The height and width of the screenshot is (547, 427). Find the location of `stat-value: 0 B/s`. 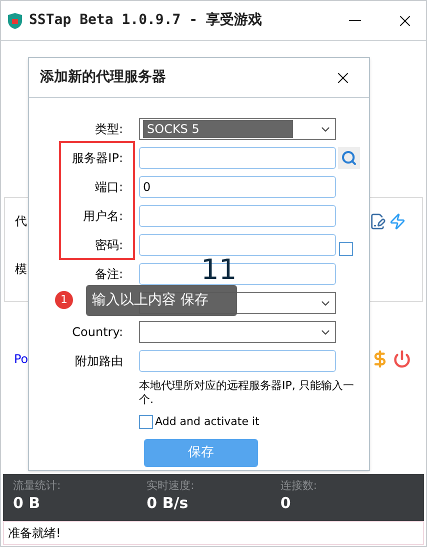

stat-value: 0 B/s is located at coordinates (168, 503).